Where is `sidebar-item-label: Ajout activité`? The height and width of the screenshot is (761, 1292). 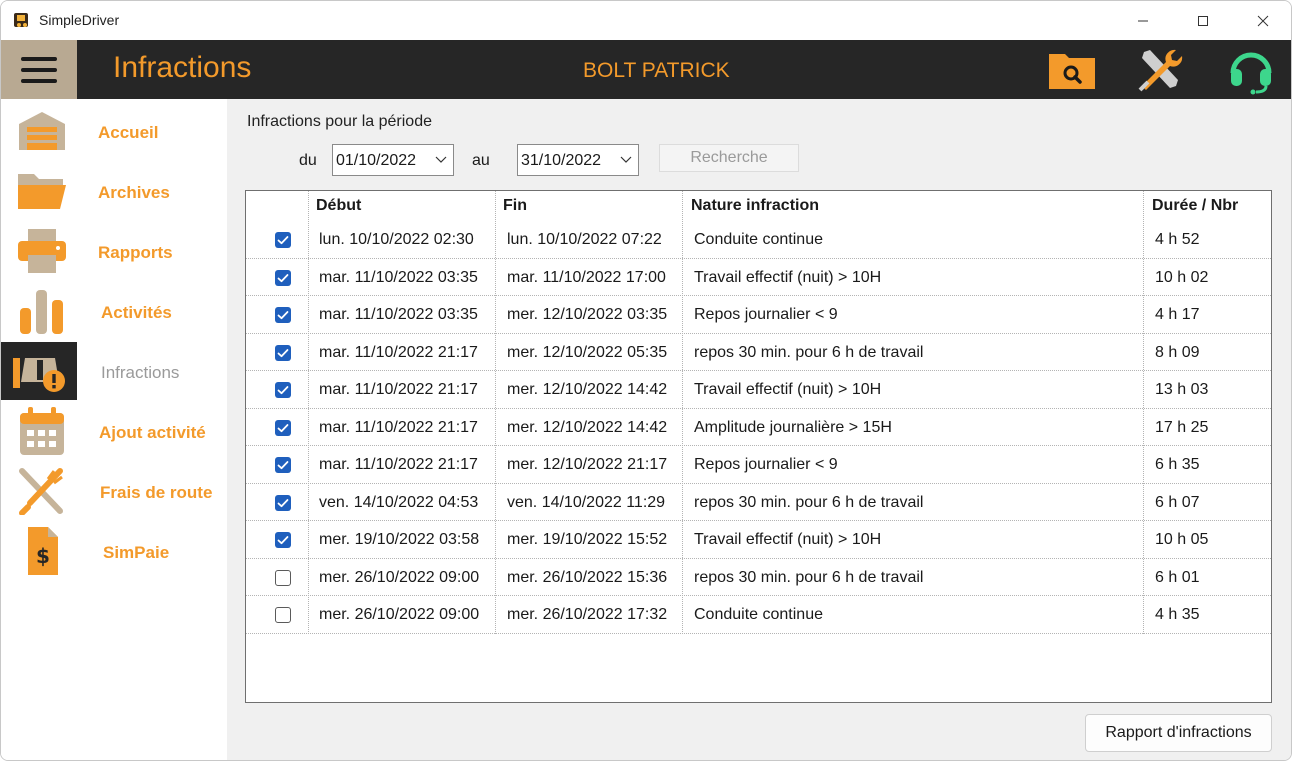 sidebar-item-label: Ajout activité is located at coordinates (152, 432).